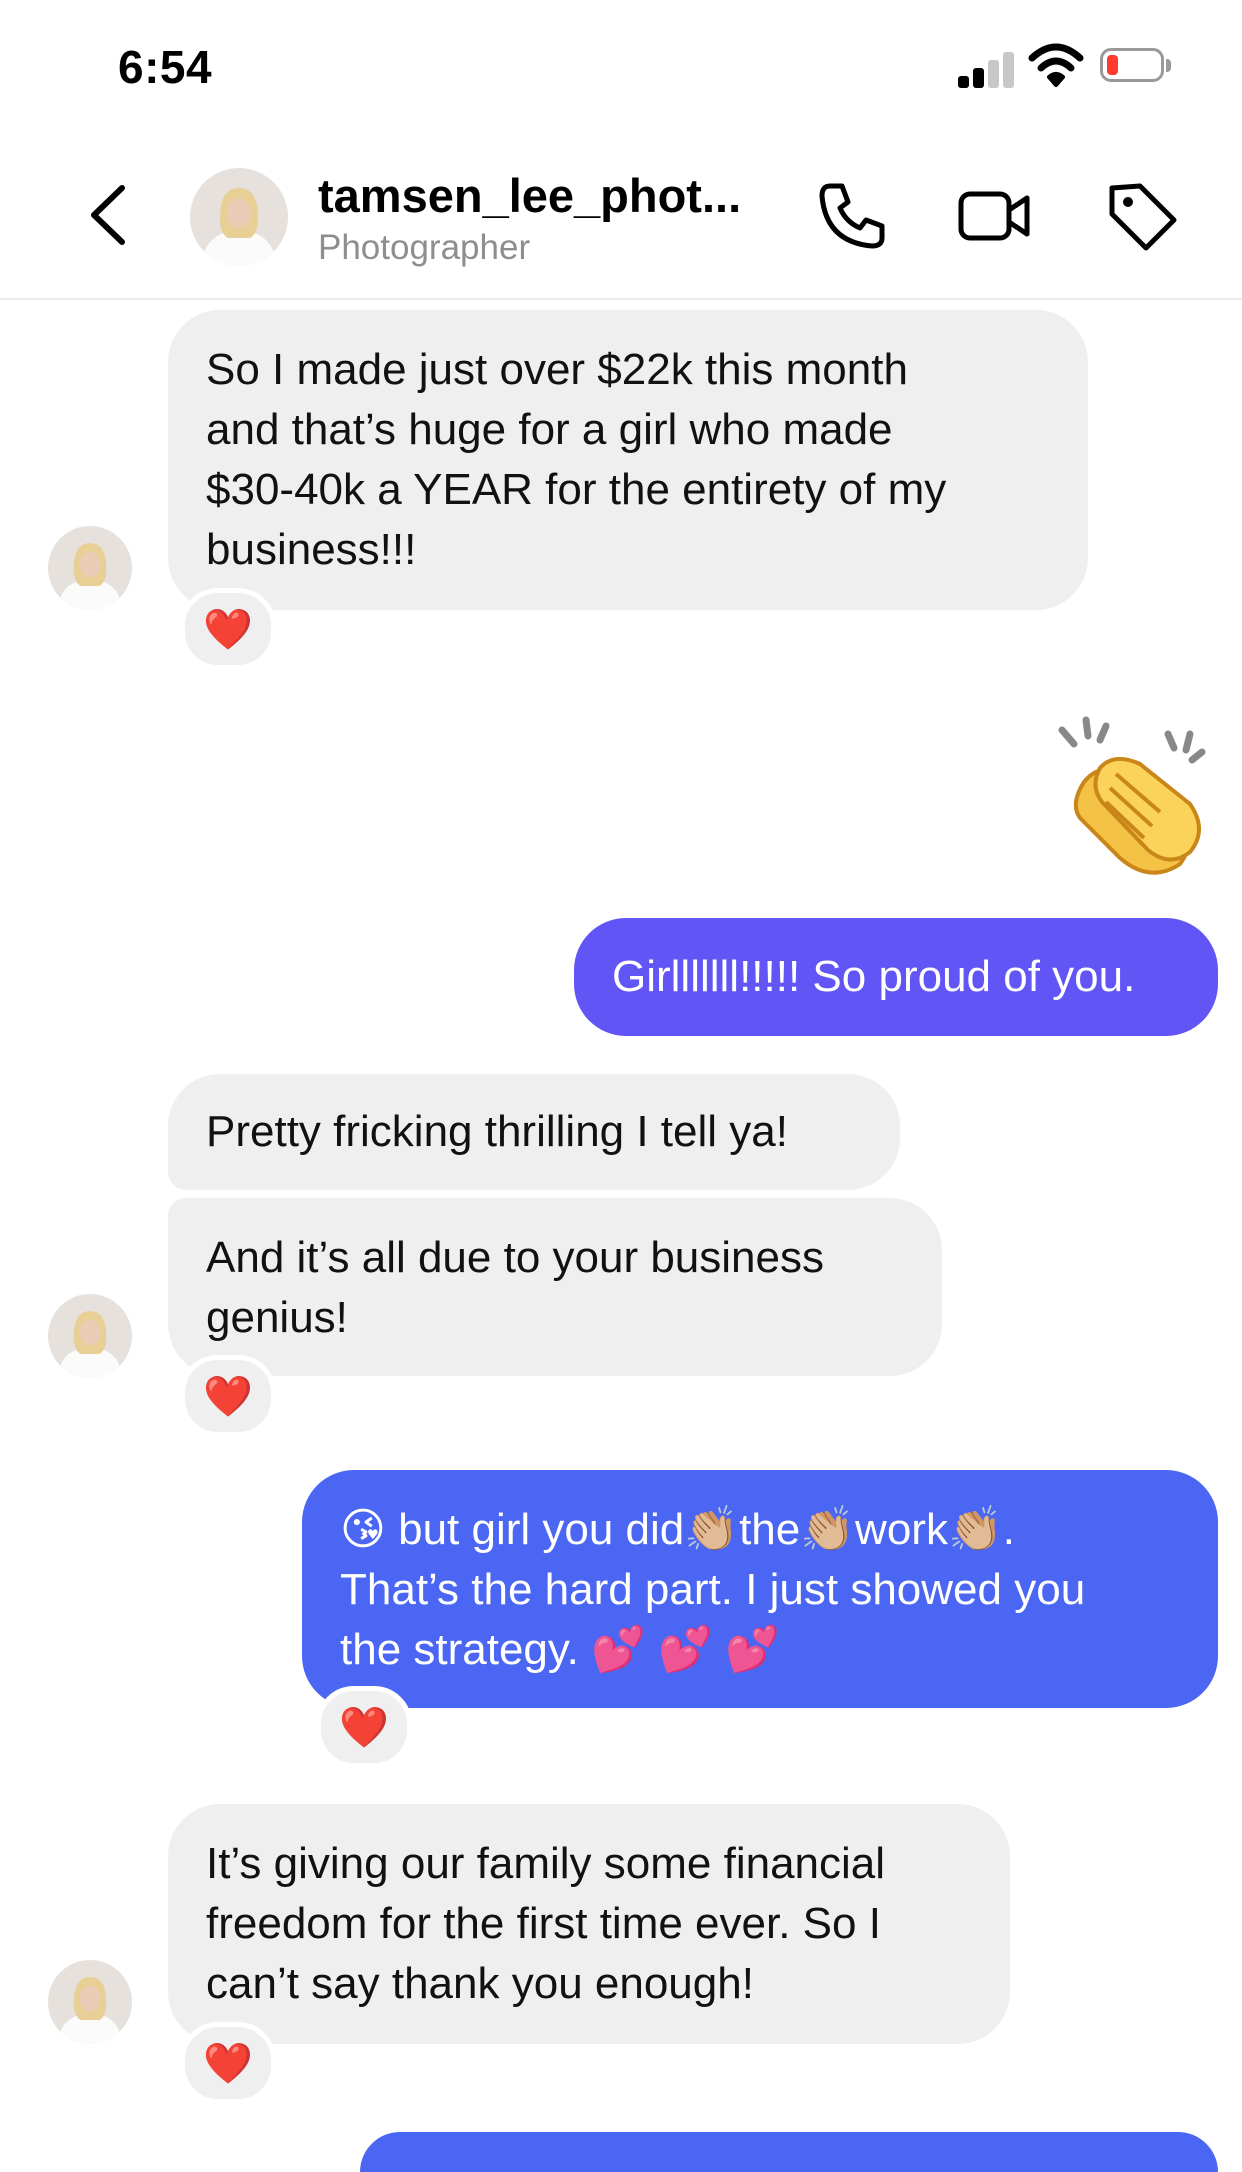  What do you see at coordinates (363, 1529) in the screenshot?
I see `kissing-face-icon: 😘` at bounding box center [363, 1529].